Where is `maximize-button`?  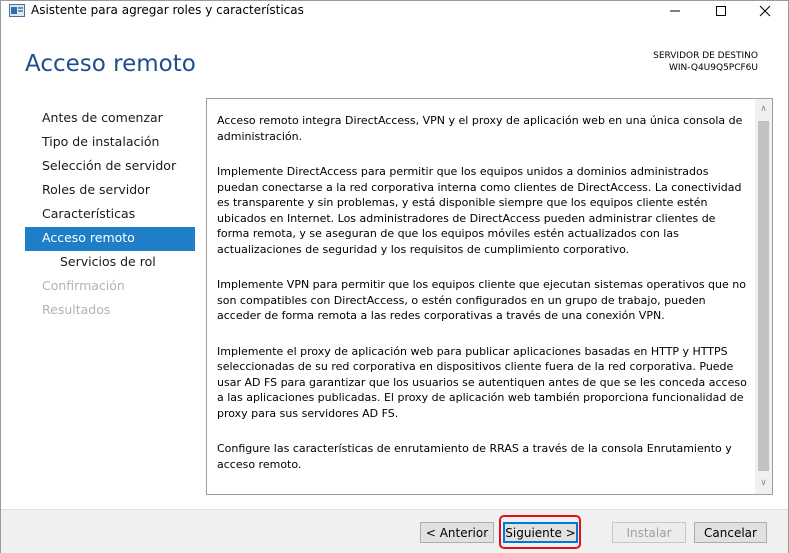 maximize-button is located at coordinates (721, 11).